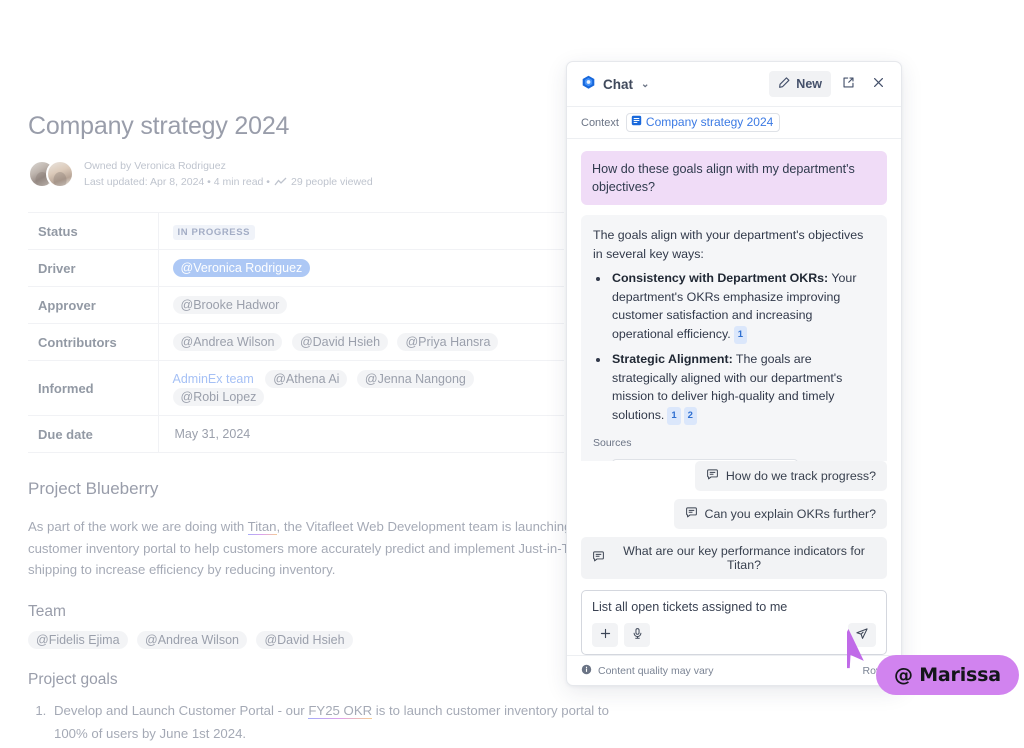 This screenshot has width=1024, height=748. What do you see at coordinates (241, 268) in the screenshot?
I see `mention-chip: @Veronica Rodriguez` at bounding box center [241, 268].